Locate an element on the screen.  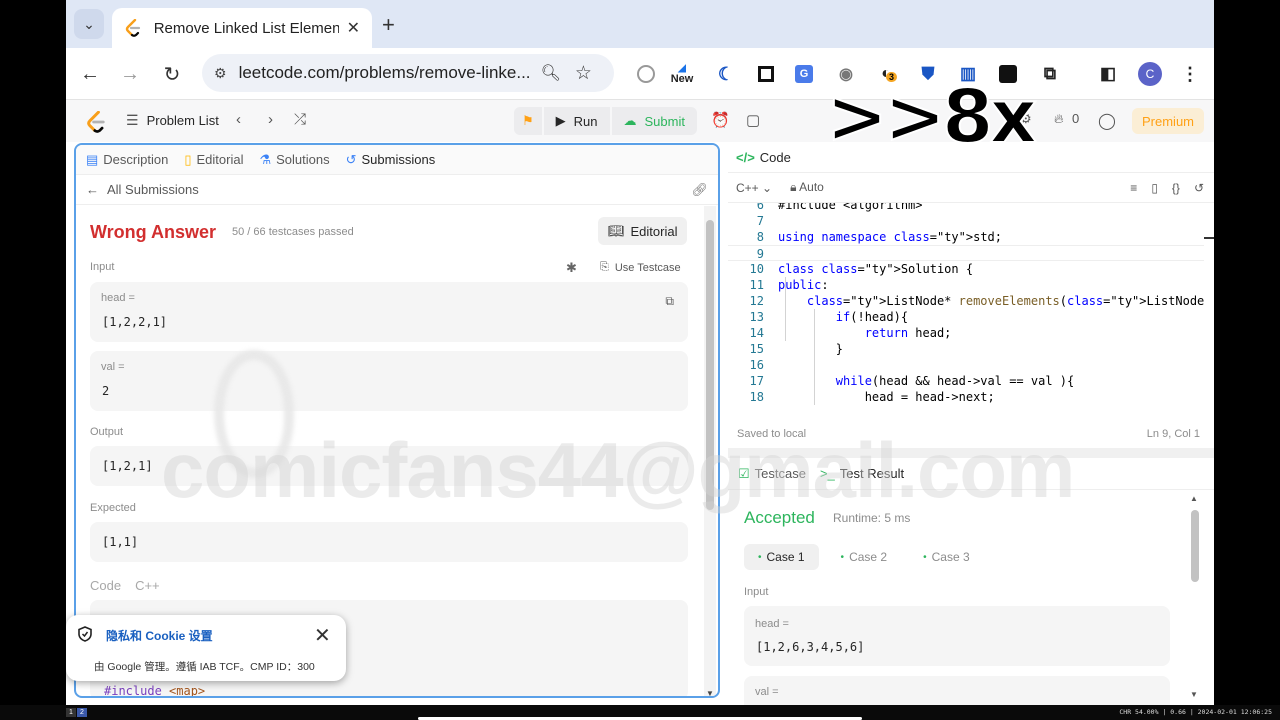
tab-submissions: ↺ Submissions is located at coordinates (391, 160).